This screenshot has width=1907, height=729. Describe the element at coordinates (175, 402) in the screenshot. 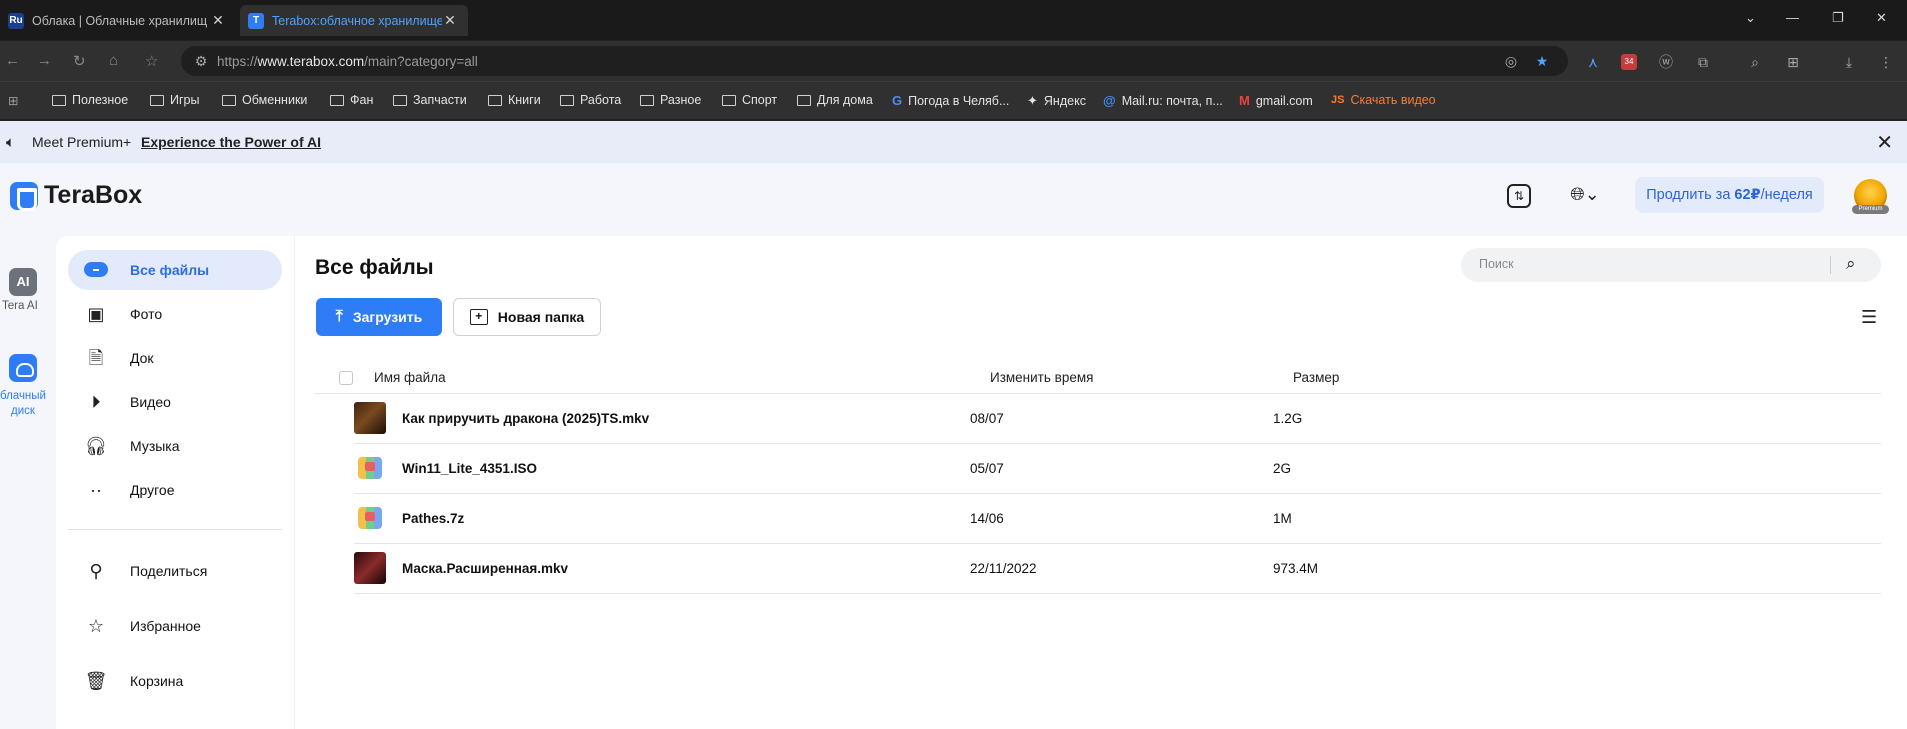

I see `sidebar-item-video: ⏵︎ Видео` at that location.